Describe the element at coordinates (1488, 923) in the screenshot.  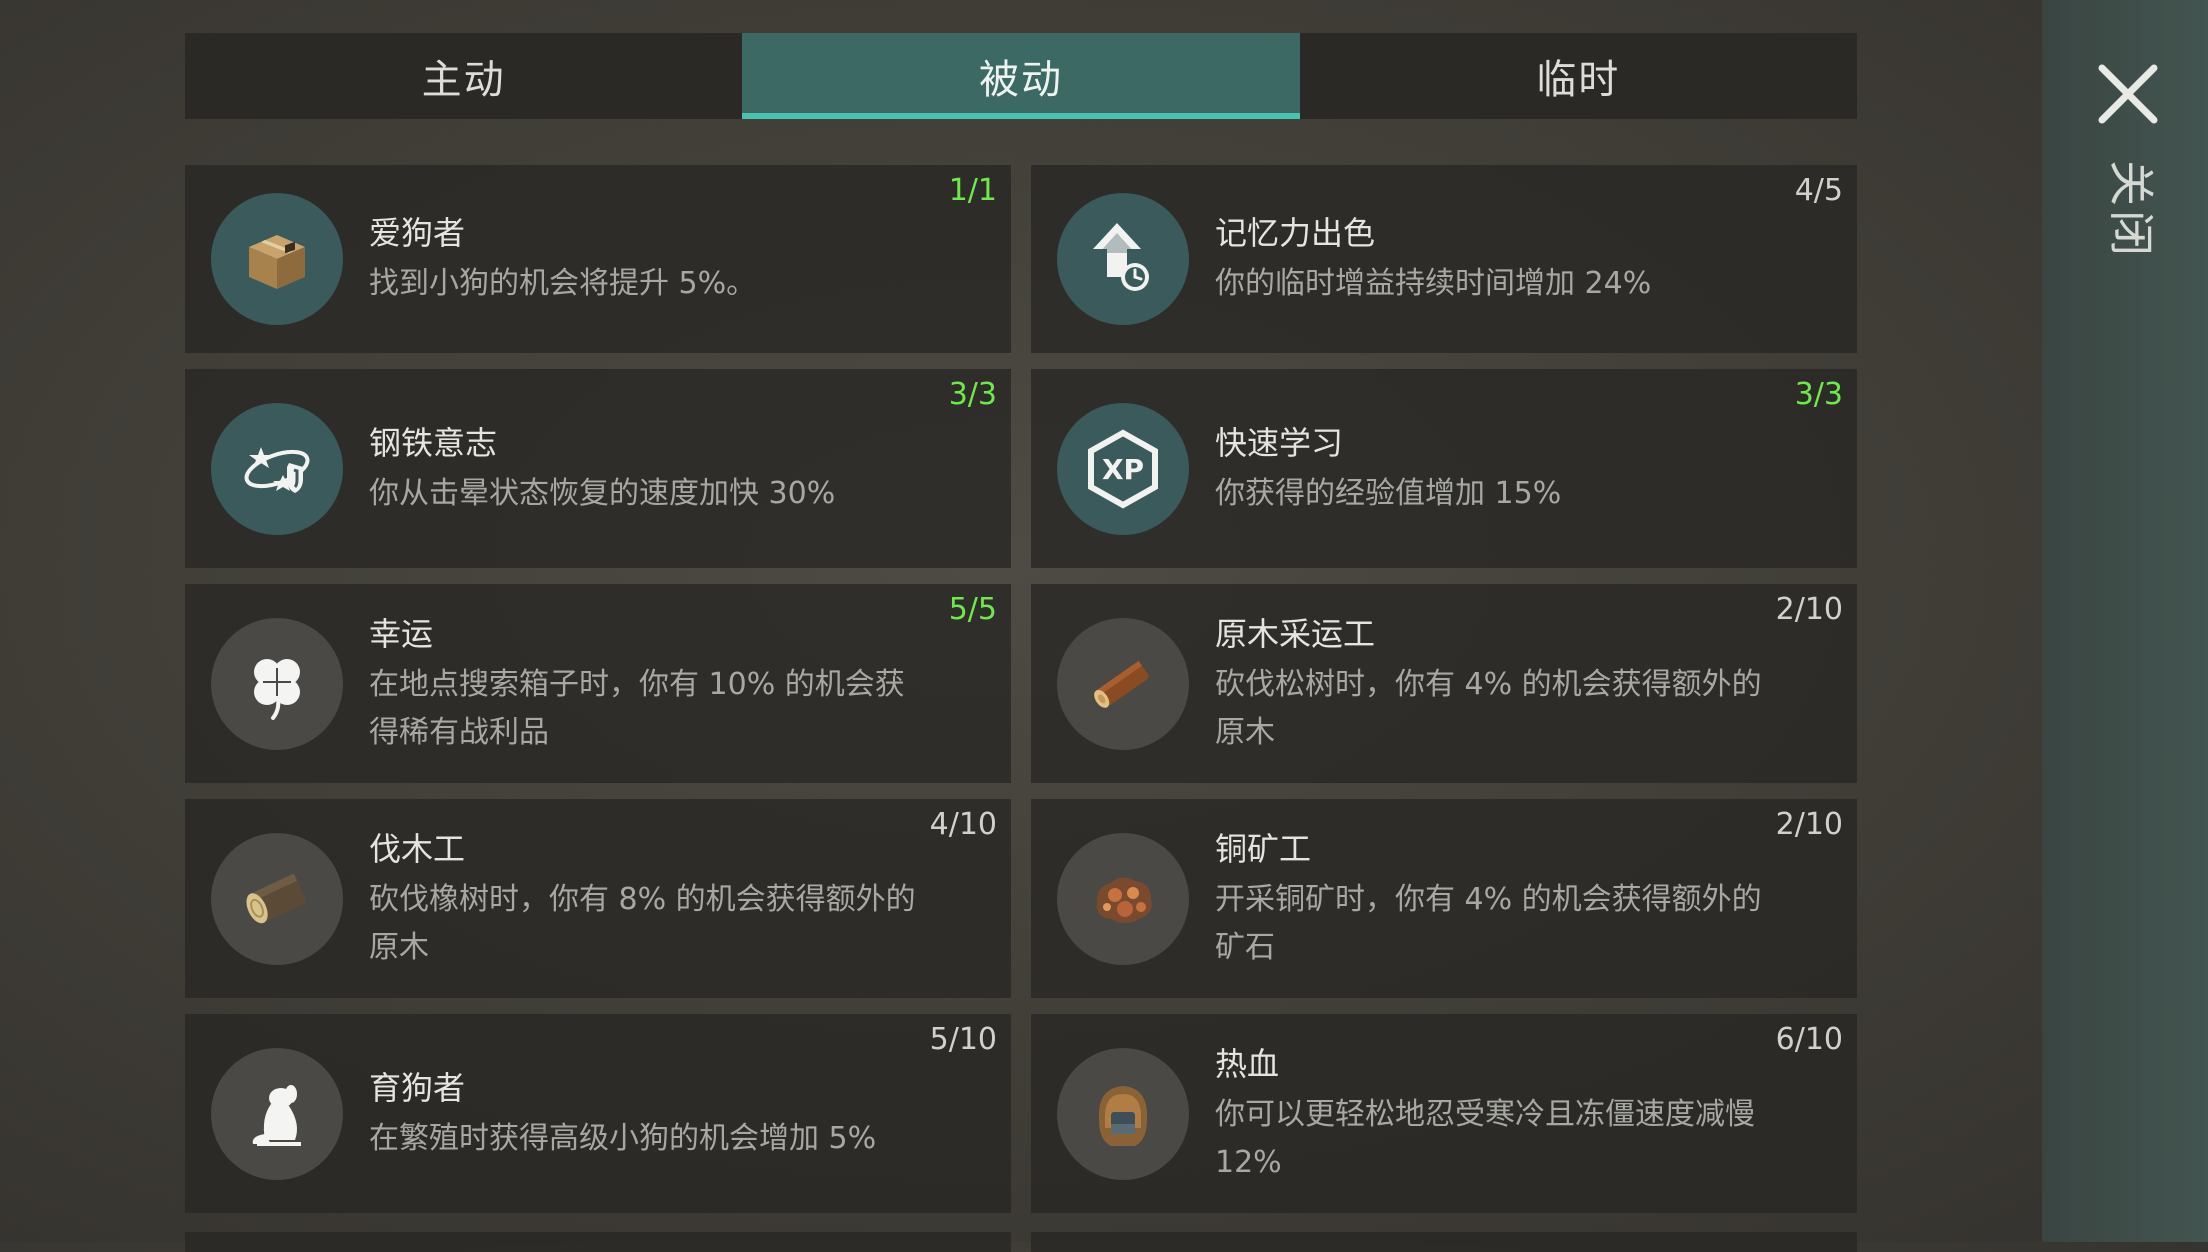
I see `perk-description: 开采铜矿时，你有 4% 的机会获得额外的矿石` at that location.